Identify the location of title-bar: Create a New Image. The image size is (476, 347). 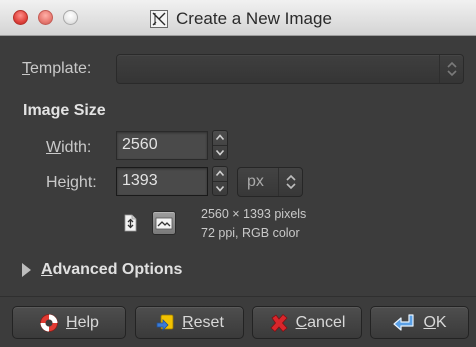
(238, 18).